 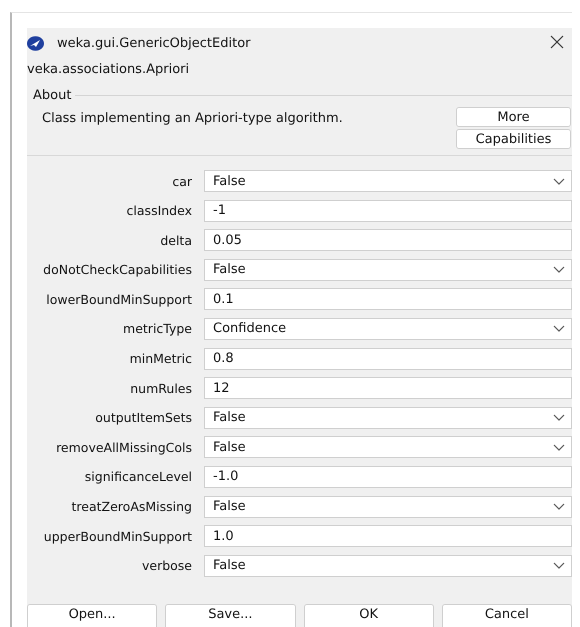 What do you see at coordinates (369, 615) in the screenshot?
I see `dialog-button: OK` at bounding box center [369, 615].